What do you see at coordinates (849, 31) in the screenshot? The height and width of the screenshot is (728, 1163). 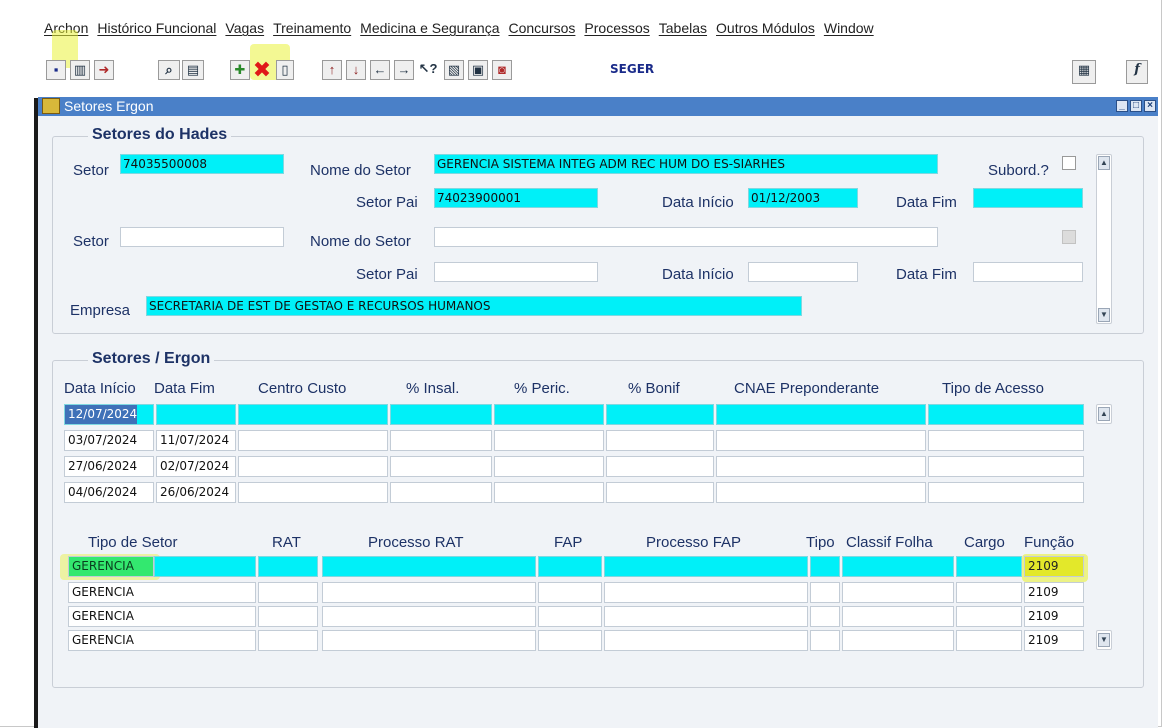 I see `menu-window: Window` at bounding box center [849, 31].